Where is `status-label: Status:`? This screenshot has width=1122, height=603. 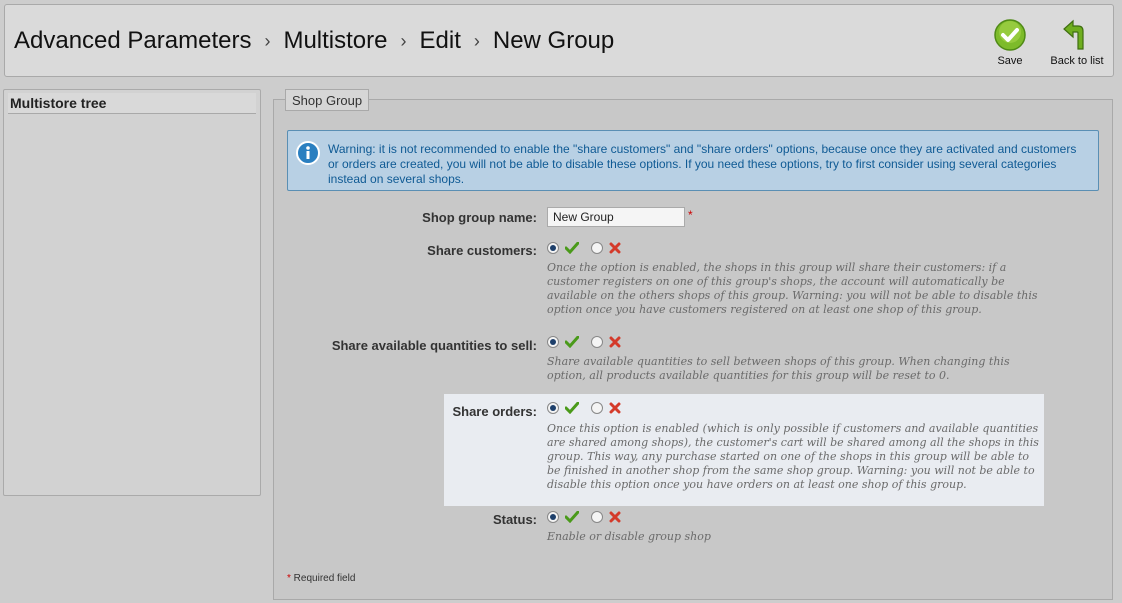 status-label: Status: is located at coordinates (514, 519).